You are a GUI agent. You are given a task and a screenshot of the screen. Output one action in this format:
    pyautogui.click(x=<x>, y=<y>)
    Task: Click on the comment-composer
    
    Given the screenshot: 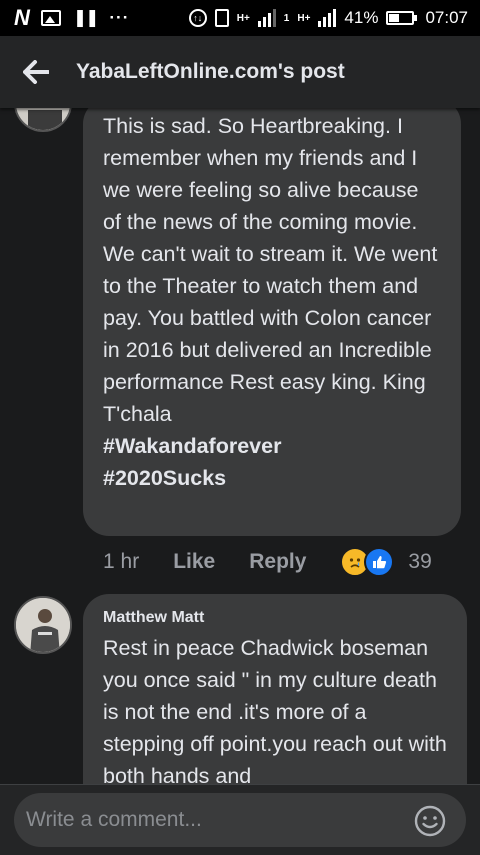 What is the action you would take?
    pyautogui.click(x=240, y=819)
    